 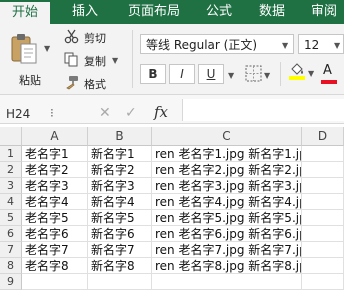 What do you see at coordinates (72, 83) in the screenshot?
I see `paintbrush-icon` at bounding box center [72, 83].